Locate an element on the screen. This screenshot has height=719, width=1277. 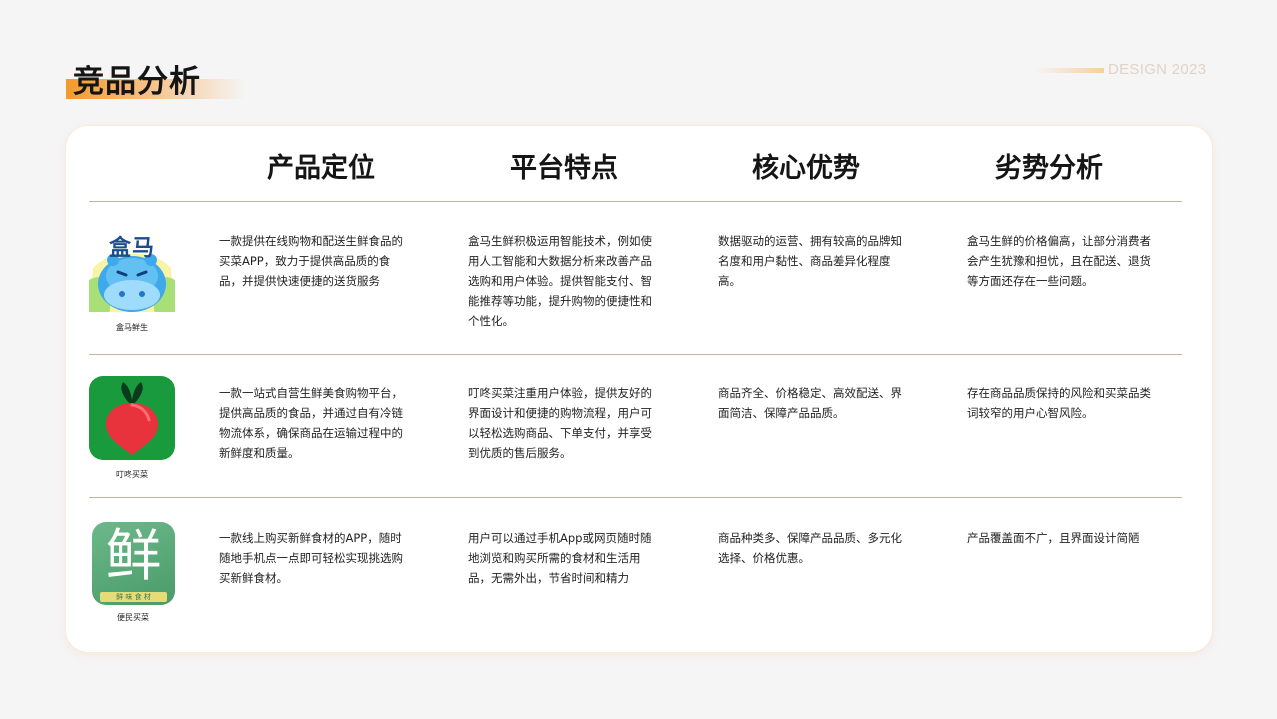
col-header-features: 平台特点 is located at coordinates (564, 168).